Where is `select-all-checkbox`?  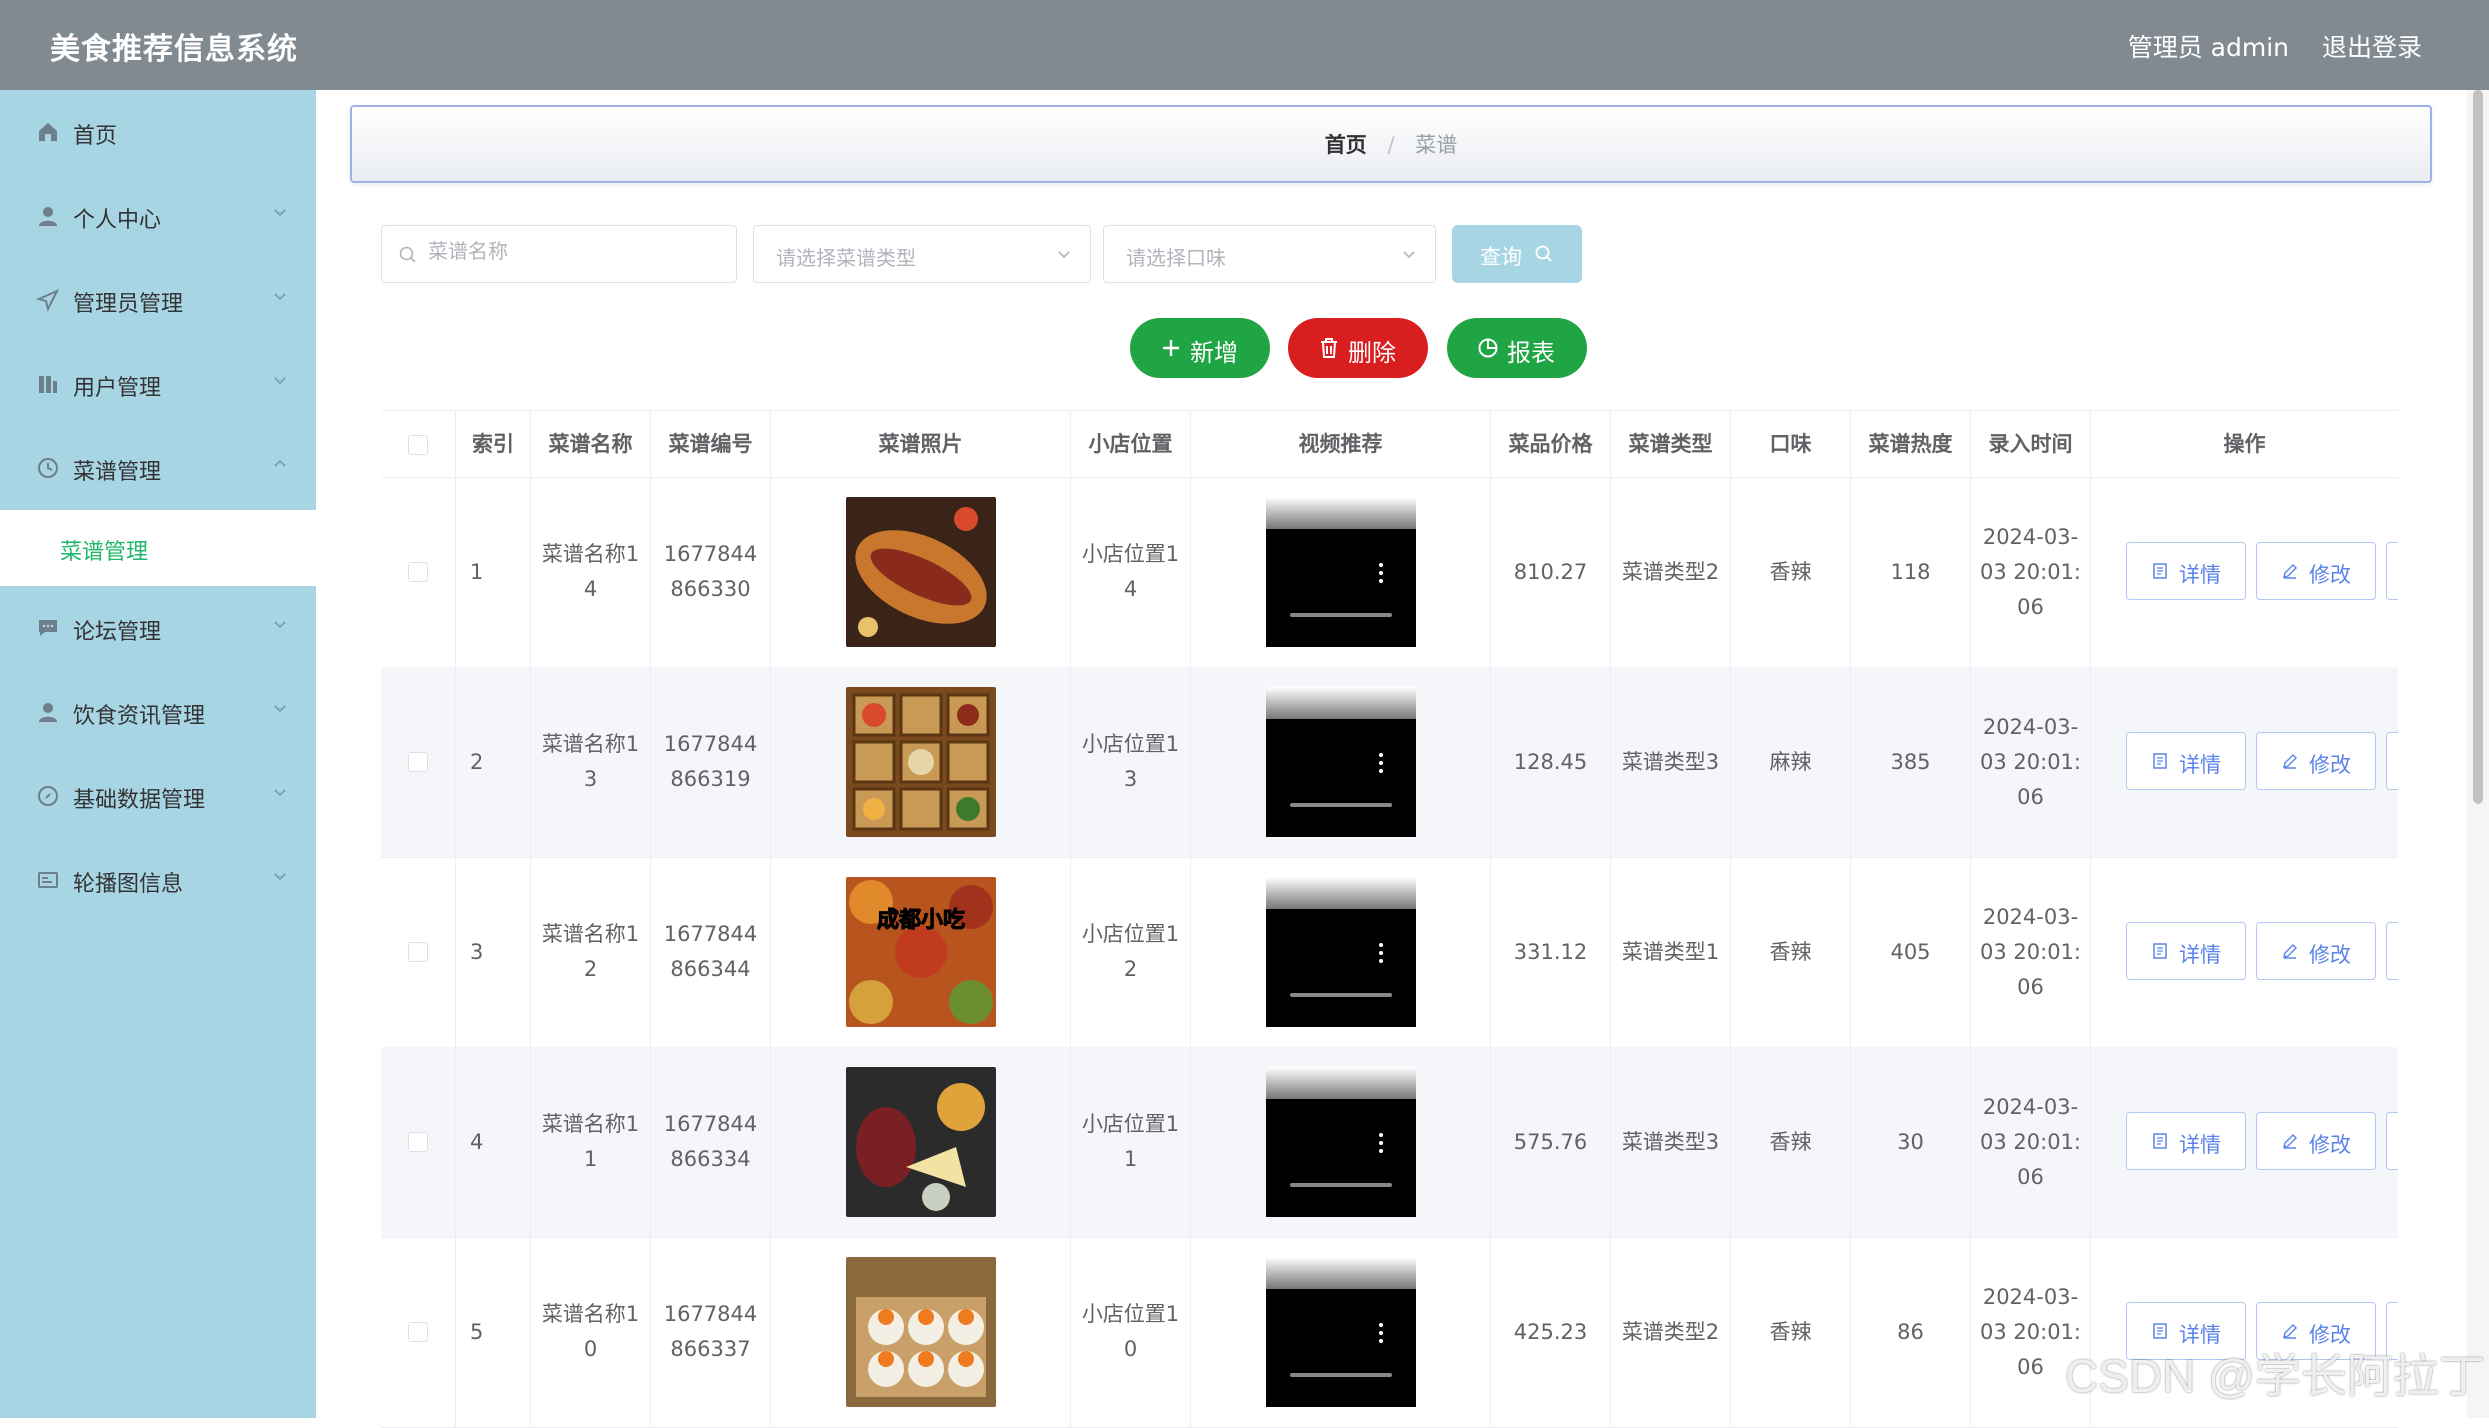
select-all-checkbox is located at coordinates (418, 445).